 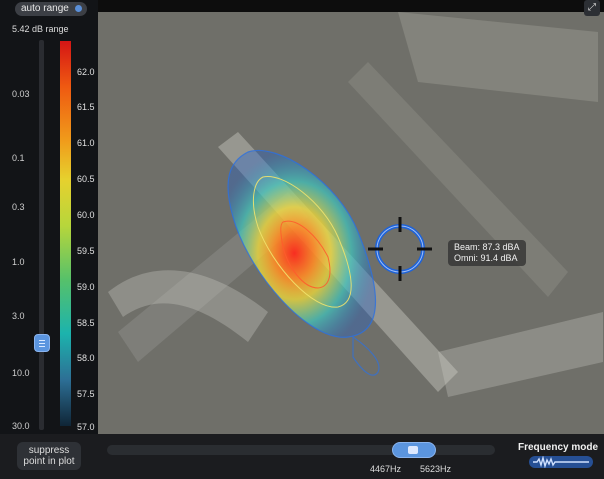 I want to click on beam-tooltip: Beam: 87.3 dBA Omni: 91.4 dBA, so click(x=487, y=253).